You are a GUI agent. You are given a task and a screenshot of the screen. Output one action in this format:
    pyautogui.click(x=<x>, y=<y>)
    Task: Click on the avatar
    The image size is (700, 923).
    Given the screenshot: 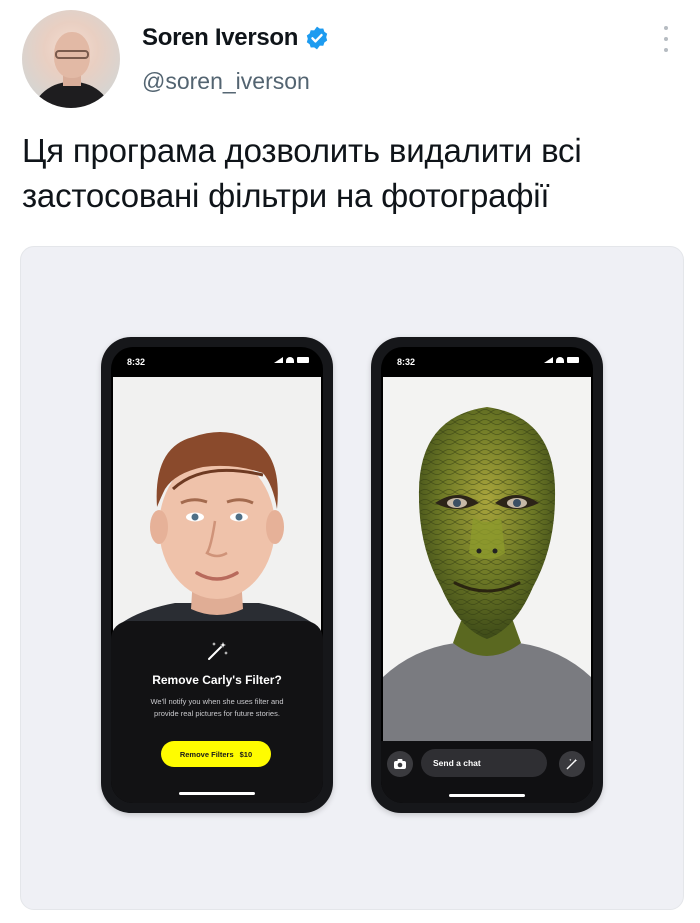 What is the action you would take?
    pyautogui.click(x=71, y=59)
    